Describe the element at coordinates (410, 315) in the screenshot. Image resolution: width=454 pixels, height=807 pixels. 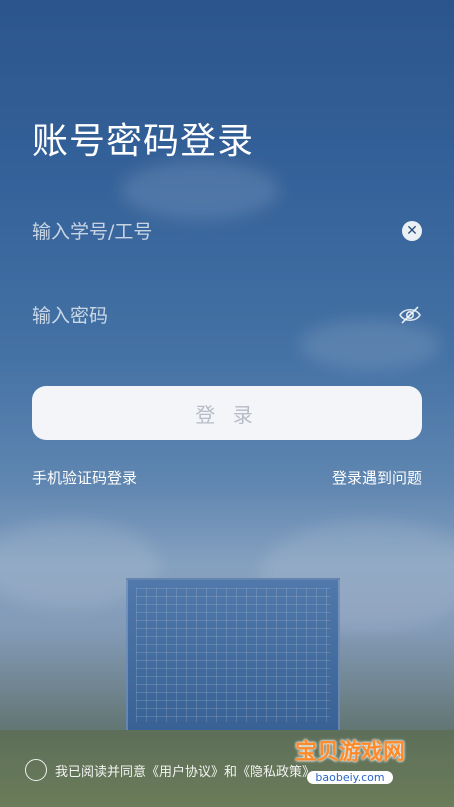
I see `eye-hidden-icon` at that location.